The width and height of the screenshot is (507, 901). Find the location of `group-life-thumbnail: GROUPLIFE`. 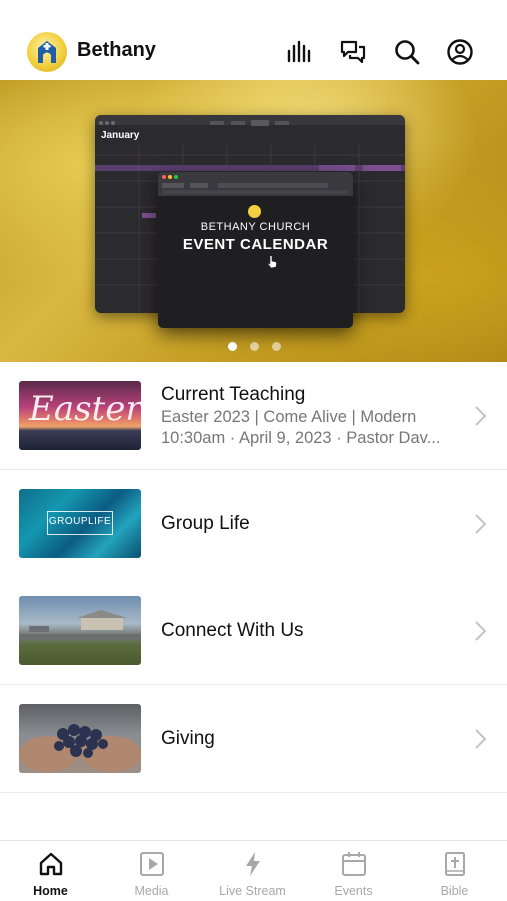

group-life-thumbnail: GROUPLIFE is located at coordinates (80, 523).